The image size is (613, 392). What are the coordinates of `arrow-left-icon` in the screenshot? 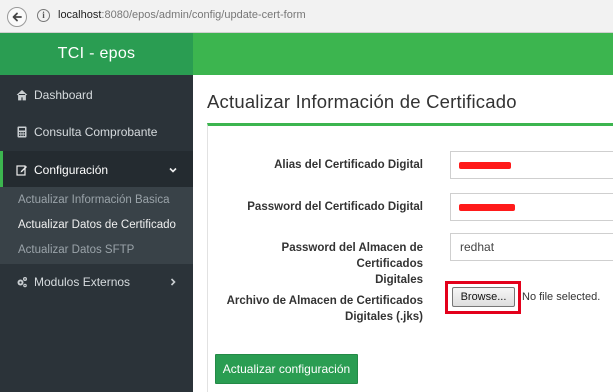 It's located at (17, 17).